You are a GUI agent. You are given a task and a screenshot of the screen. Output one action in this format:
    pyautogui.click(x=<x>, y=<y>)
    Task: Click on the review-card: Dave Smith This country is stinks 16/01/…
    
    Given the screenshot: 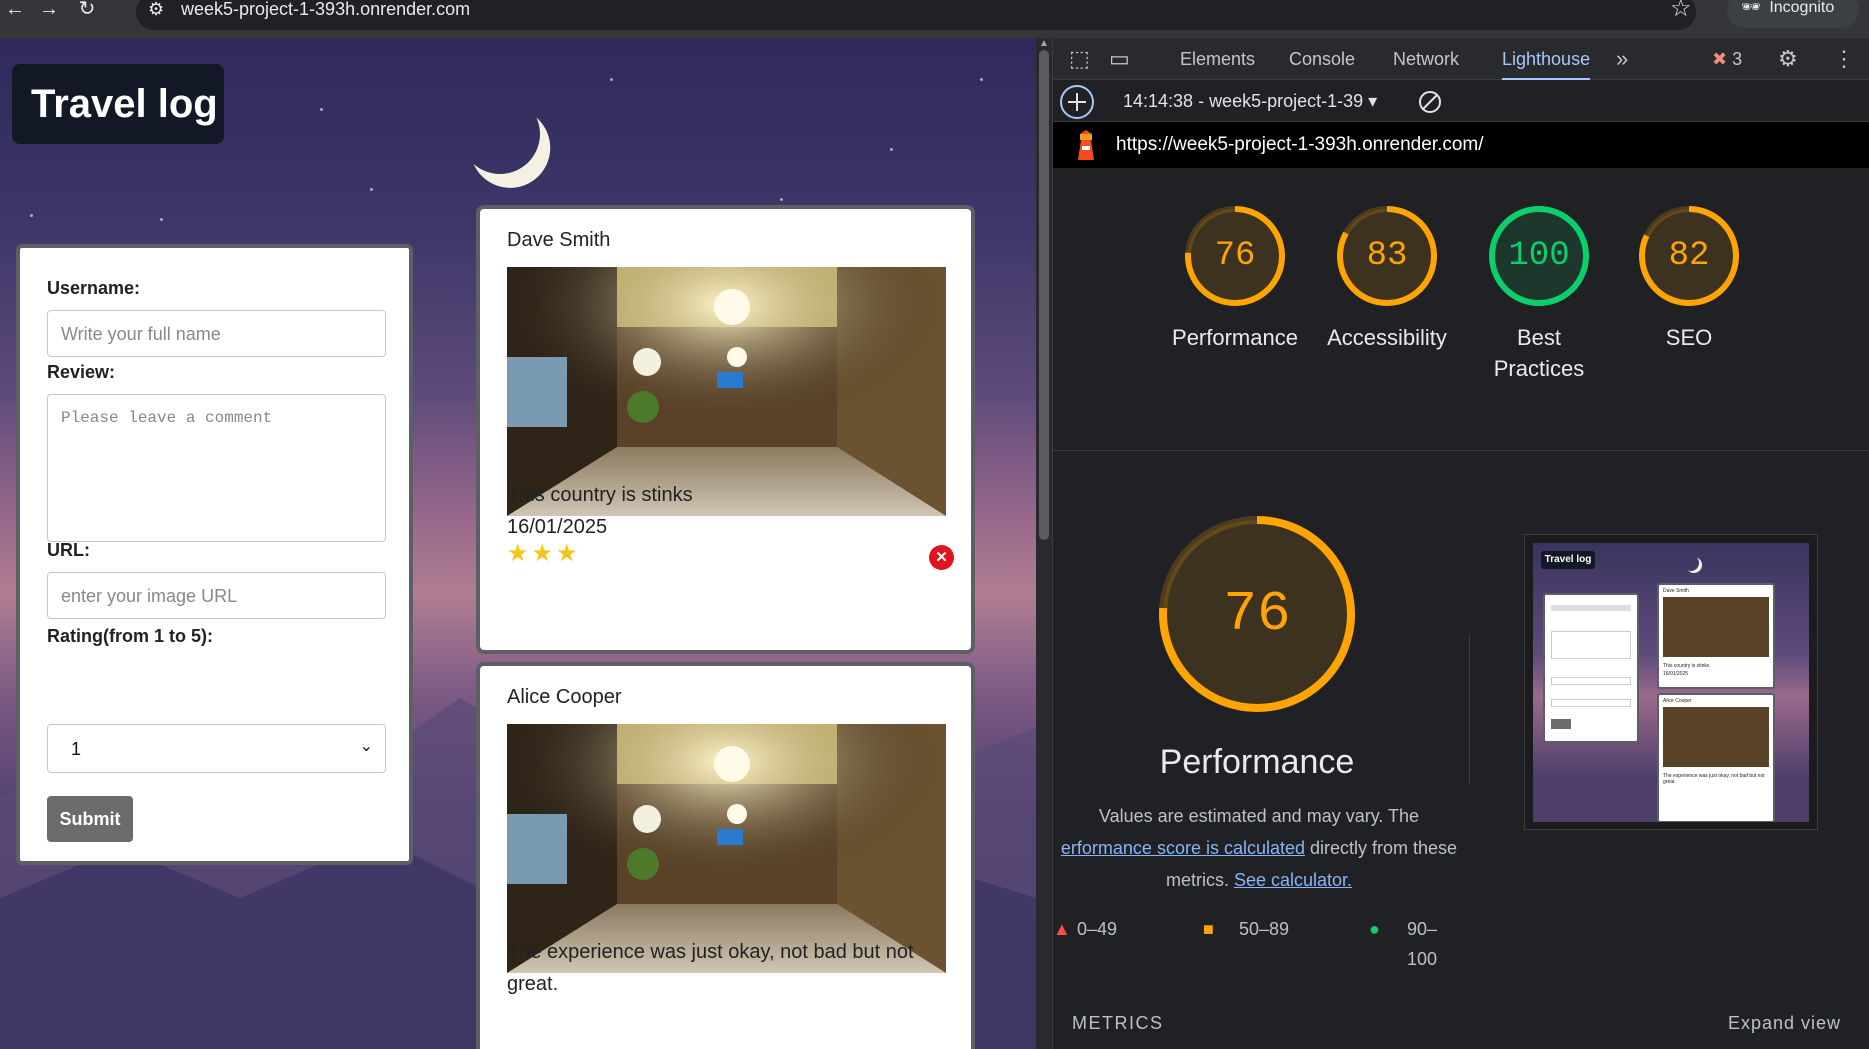 What is the action you would take?
    pyautogui.click(x=725, y=429)
    